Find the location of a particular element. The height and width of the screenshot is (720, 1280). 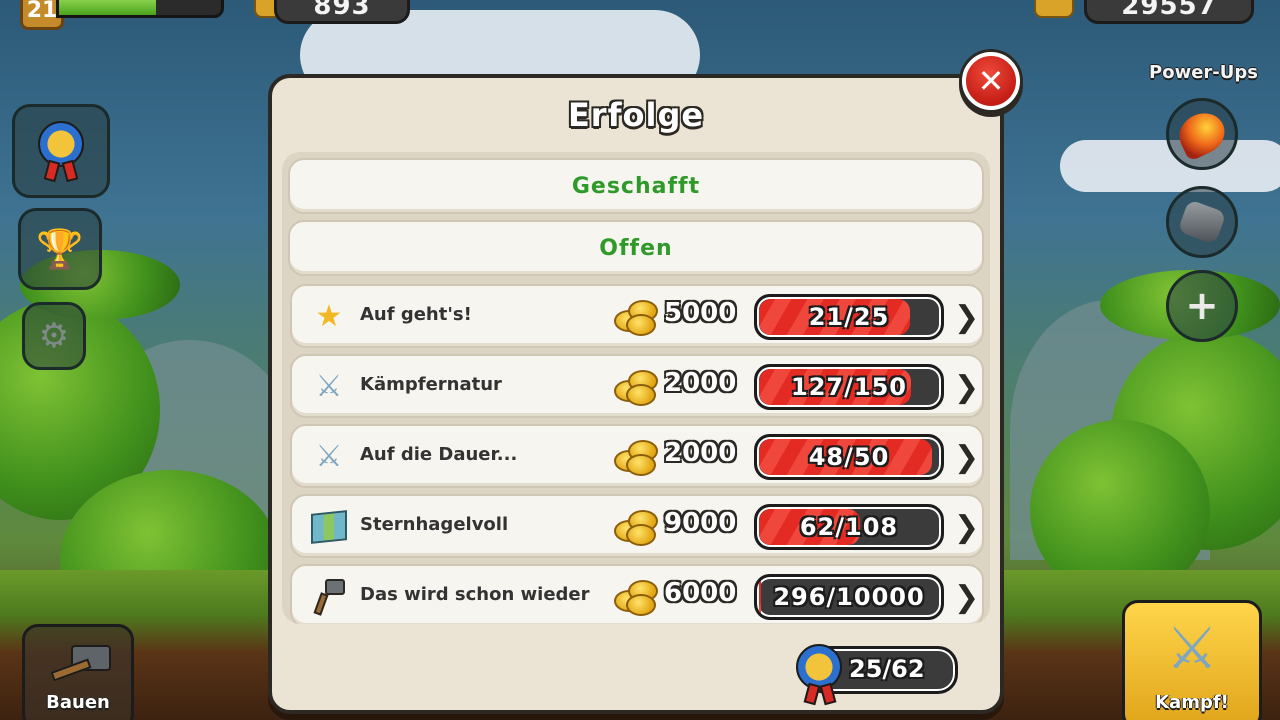

level-value: 21 is located at coordinates (42, 11).